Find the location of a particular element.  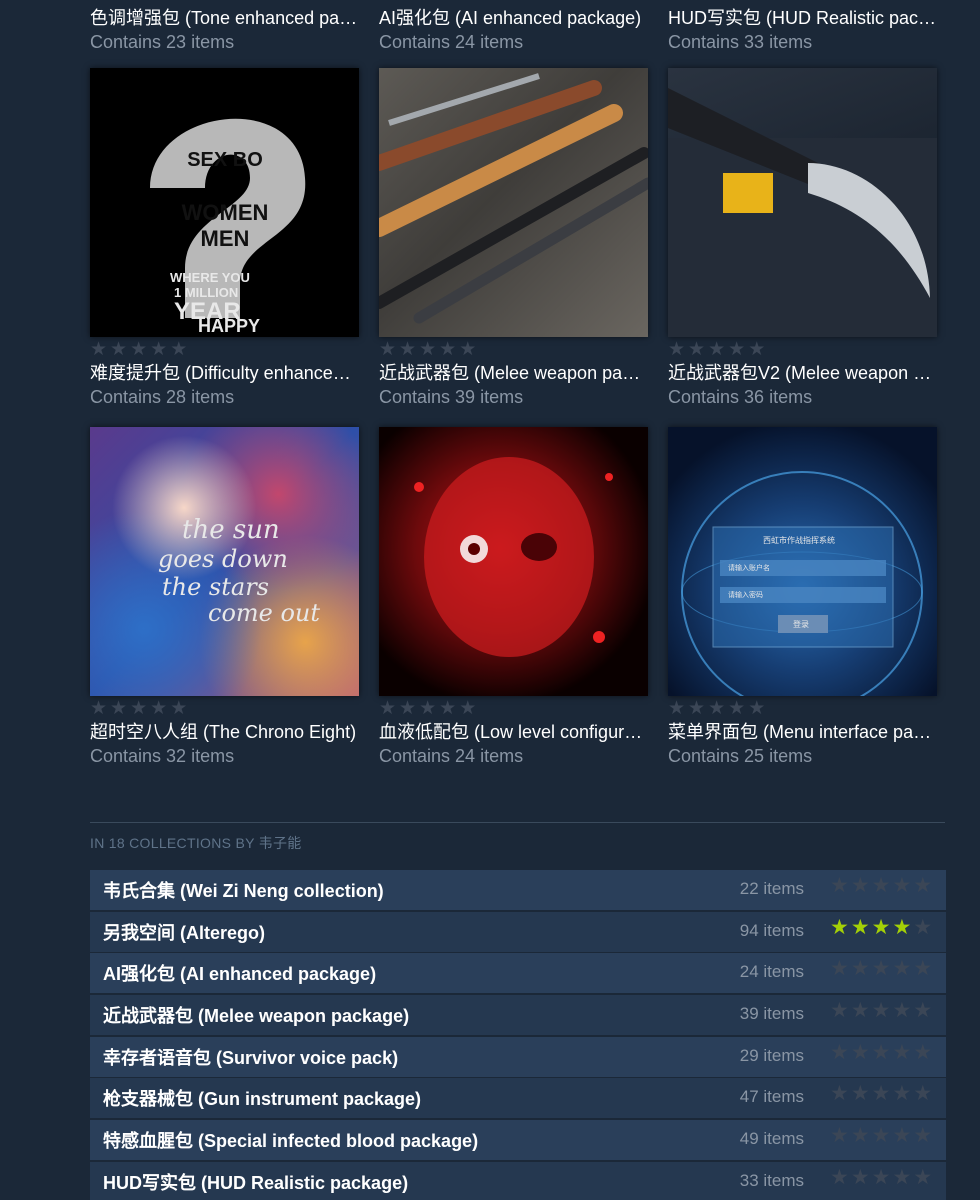

collection-count: 29 items is located at coordinates (771, 1055).